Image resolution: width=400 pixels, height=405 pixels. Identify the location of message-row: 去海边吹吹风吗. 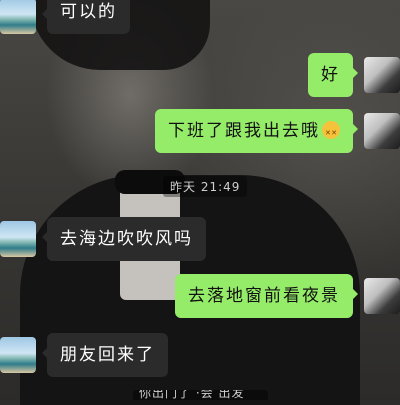
(103, 239).